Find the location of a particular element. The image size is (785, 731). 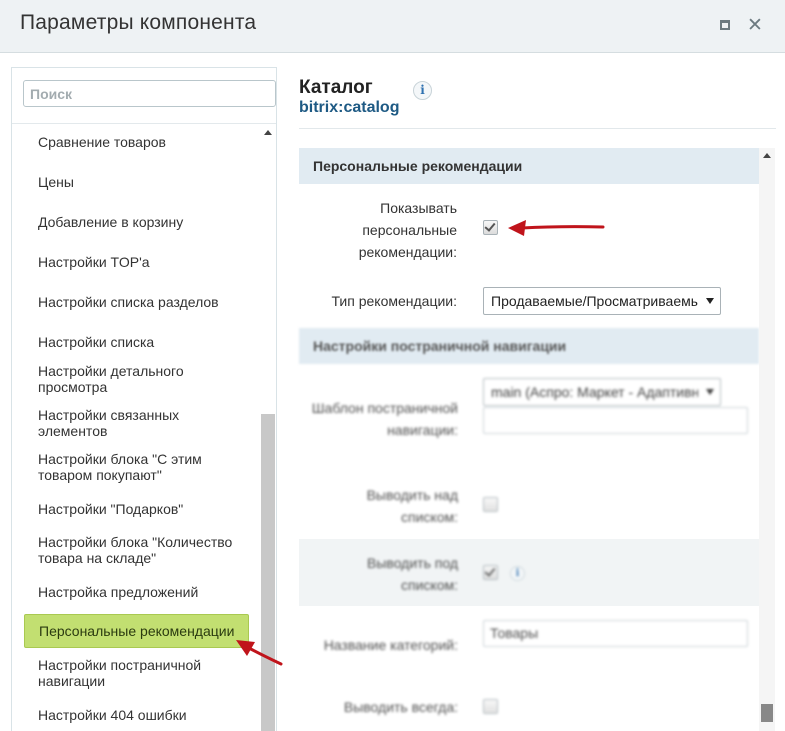

window-titlebar: Параметры компонента ✕ is located at coordinates (392, 26).